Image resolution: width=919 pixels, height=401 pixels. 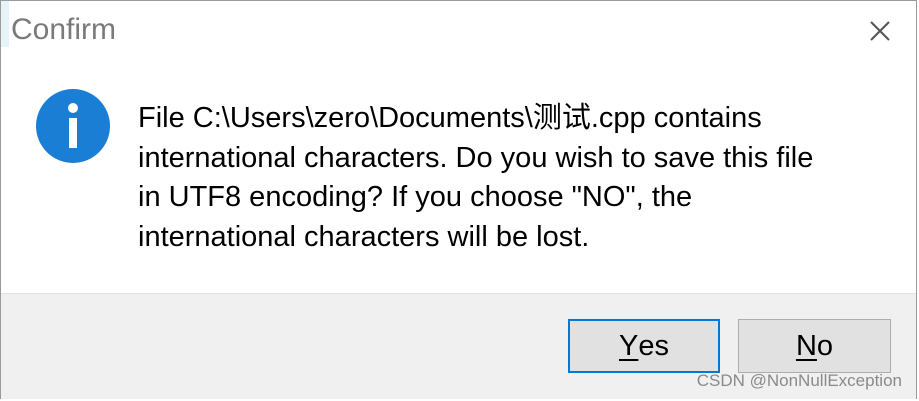 What do you see at coordinates (629, 345) in the screenshot?
I see `yes-mnemonic: Y` at bounding box center [629, 345].